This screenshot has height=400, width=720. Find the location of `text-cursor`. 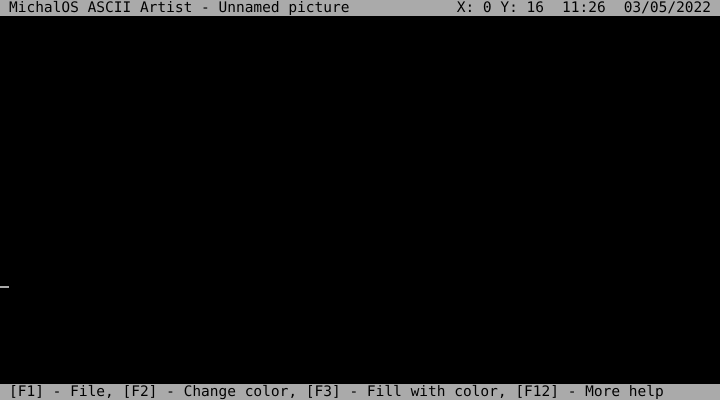

text-cursor is located at coordinates (4, 287).